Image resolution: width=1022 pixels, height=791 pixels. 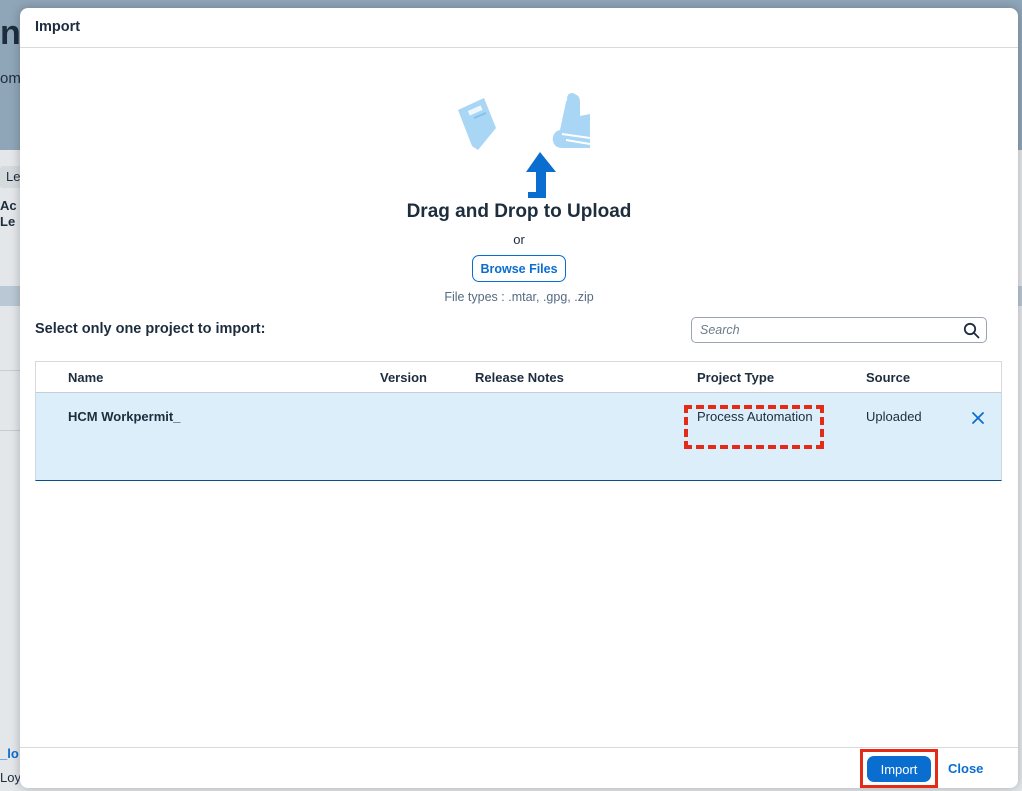 I want to click on cell-name: HCM Workpermit_, so click(x=124, y=416).